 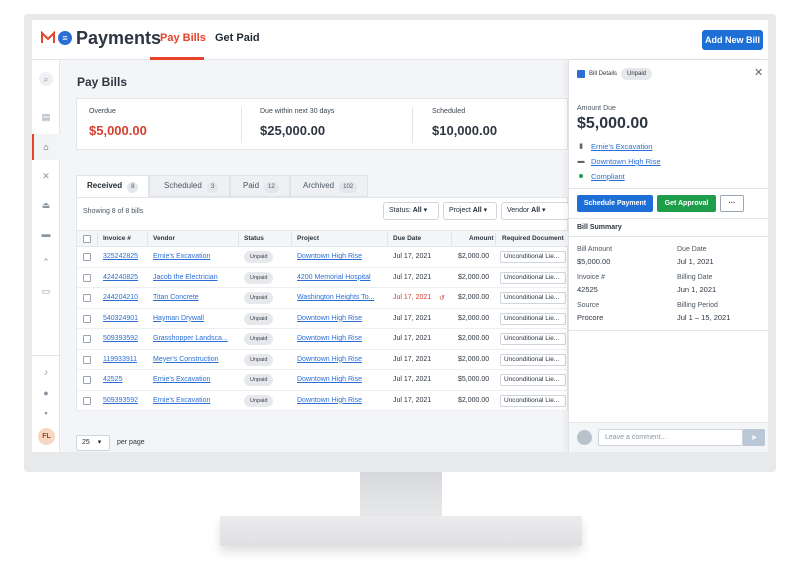 I want to click on status-filter: Status: All ▾, so click(x=411, y=211).